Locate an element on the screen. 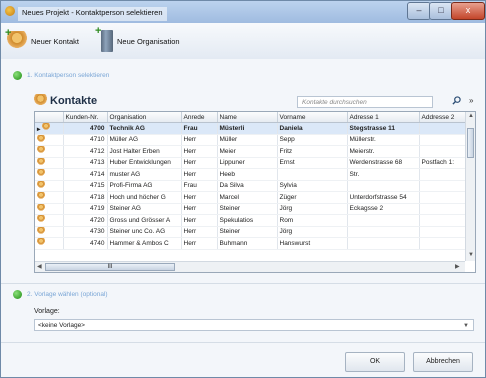 The width and height of the screenshot is (486, 378). step1-label: 1. Kontaktperson selektieren is located at coordinates (68, 75).